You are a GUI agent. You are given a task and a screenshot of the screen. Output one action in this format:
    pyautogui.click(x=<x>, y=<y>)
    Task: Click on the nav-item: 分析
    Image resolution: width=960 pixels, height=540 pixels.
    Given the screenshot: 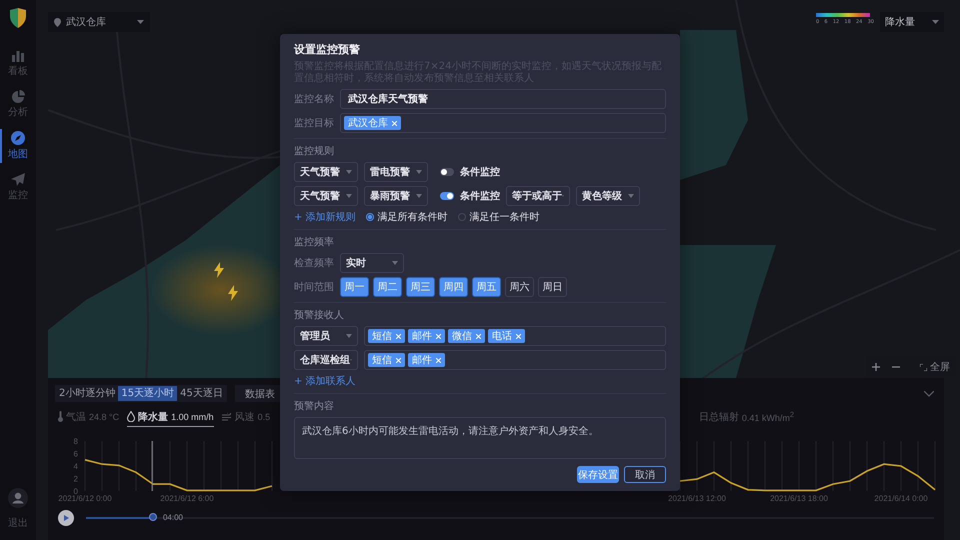 What is the action you would take?
    pyautogui.click(x=18, y=104)
    